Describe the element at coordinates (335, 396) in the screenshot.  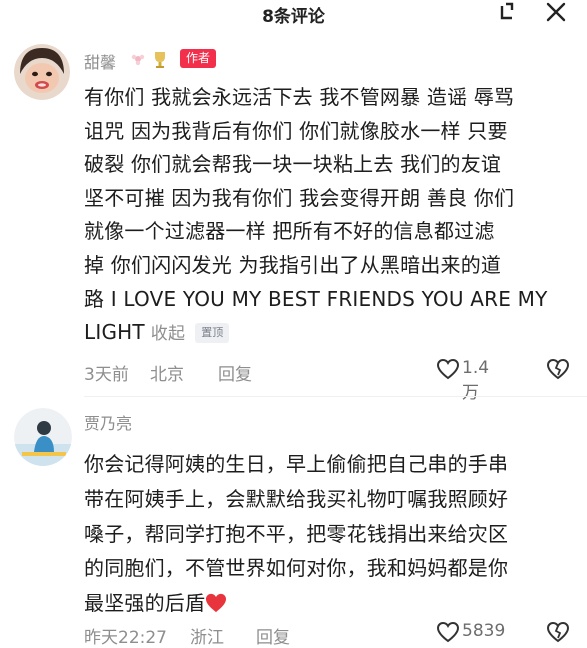
I see `comment-divider` at that location.